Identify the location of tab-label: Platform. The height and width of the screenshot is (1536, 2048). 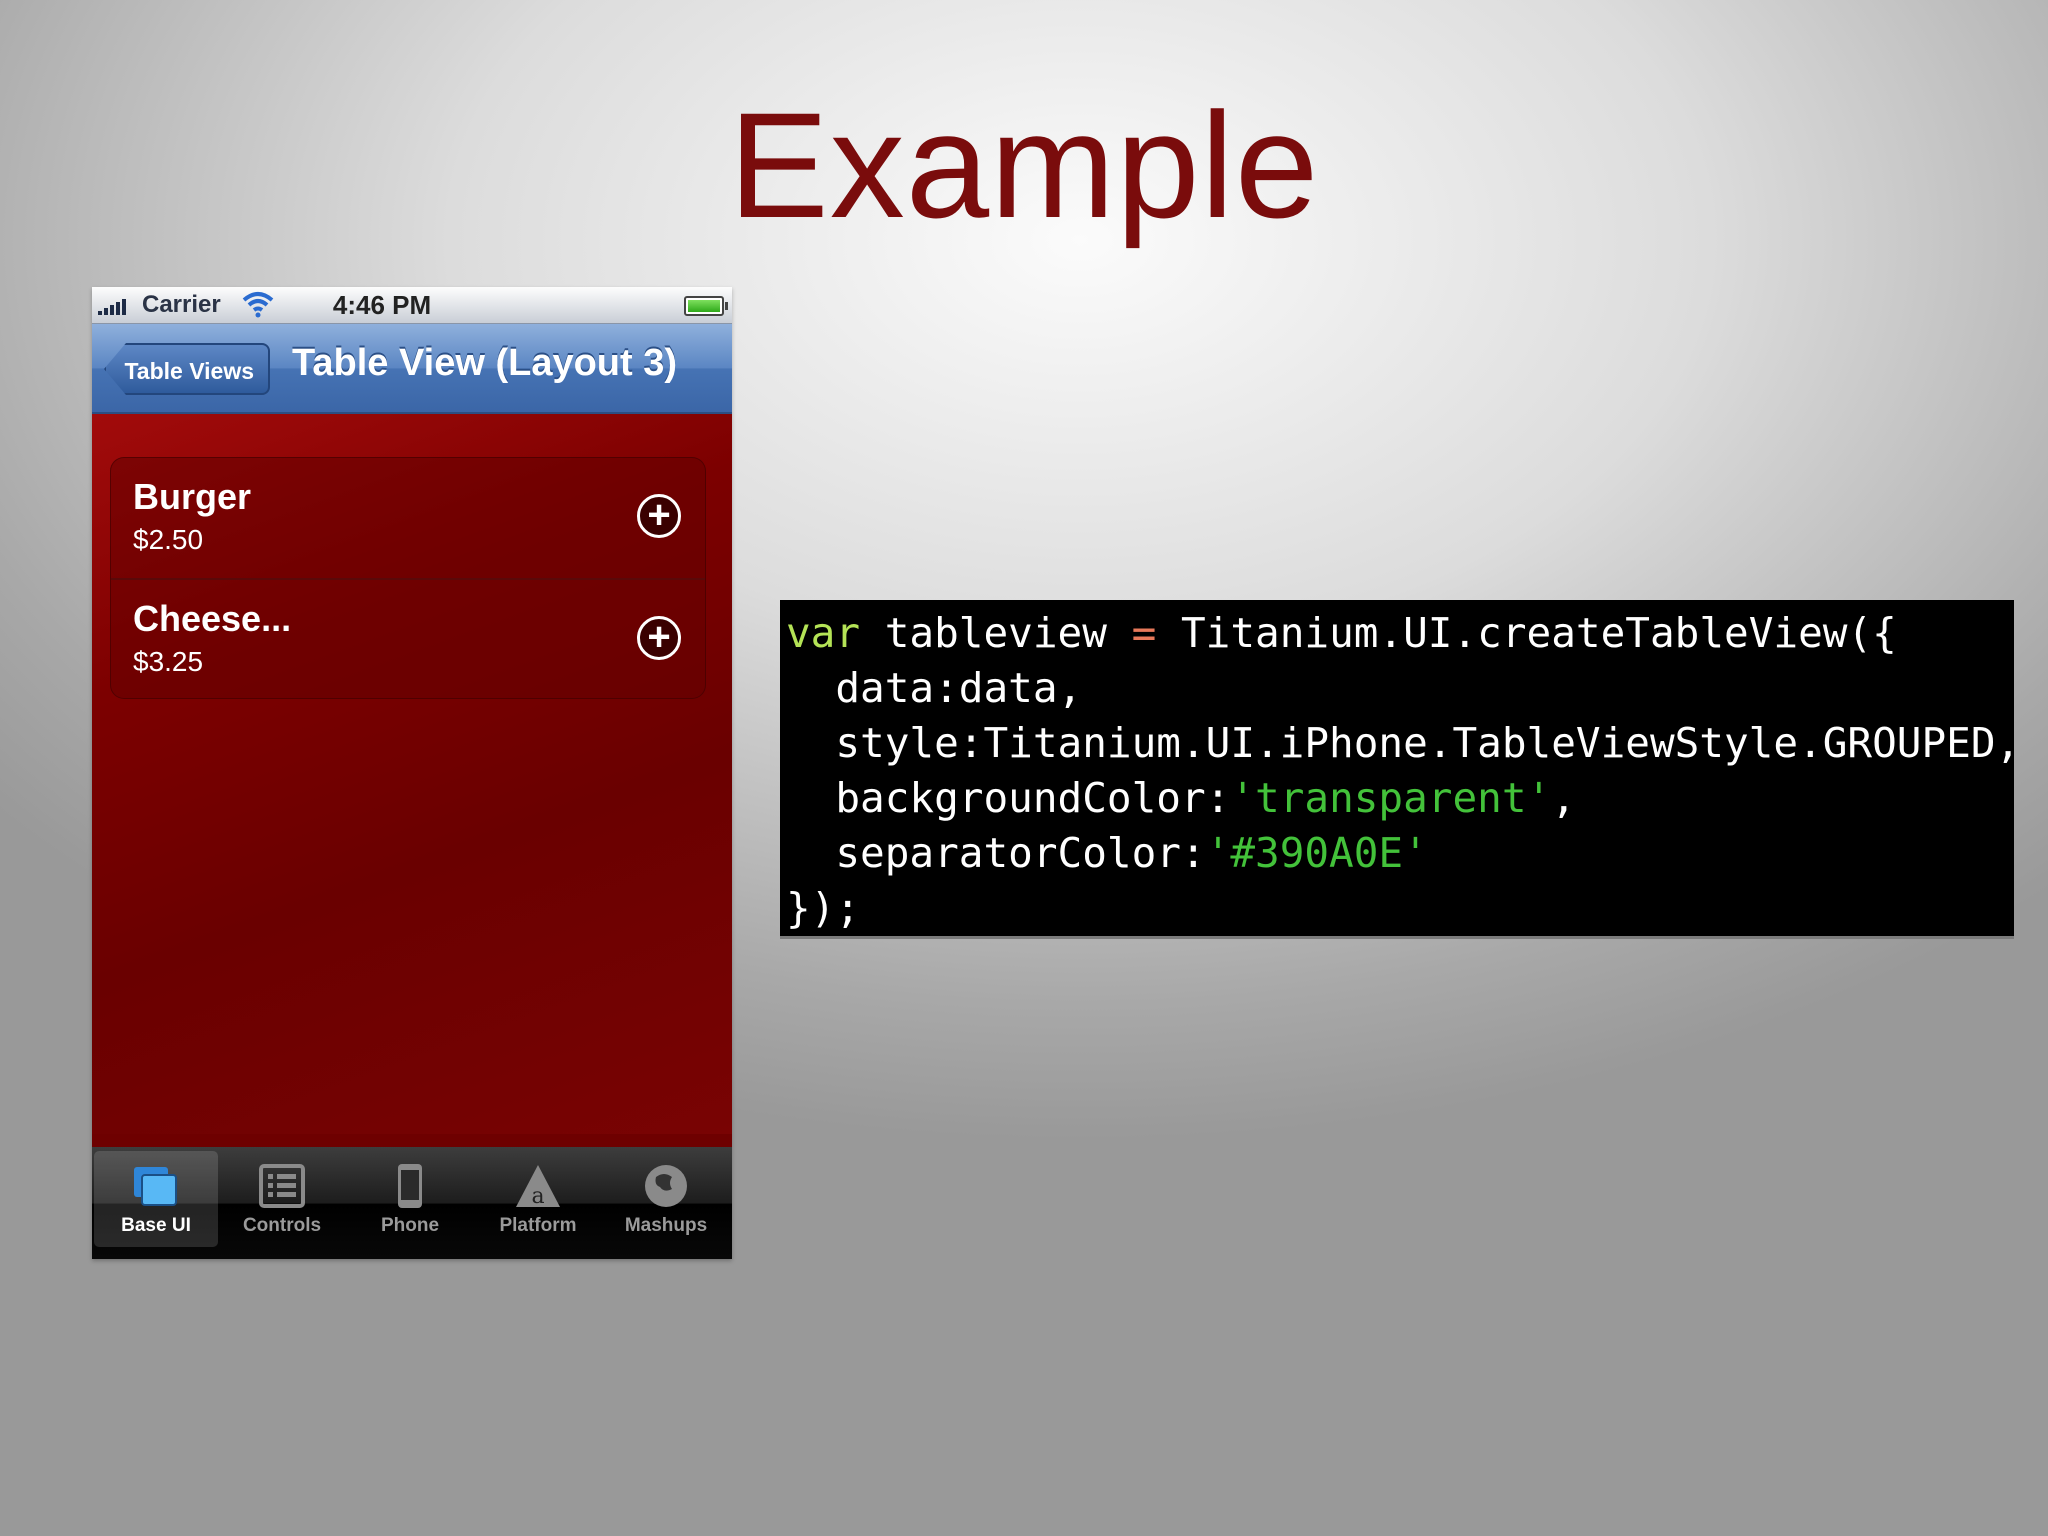
(538, 1225).